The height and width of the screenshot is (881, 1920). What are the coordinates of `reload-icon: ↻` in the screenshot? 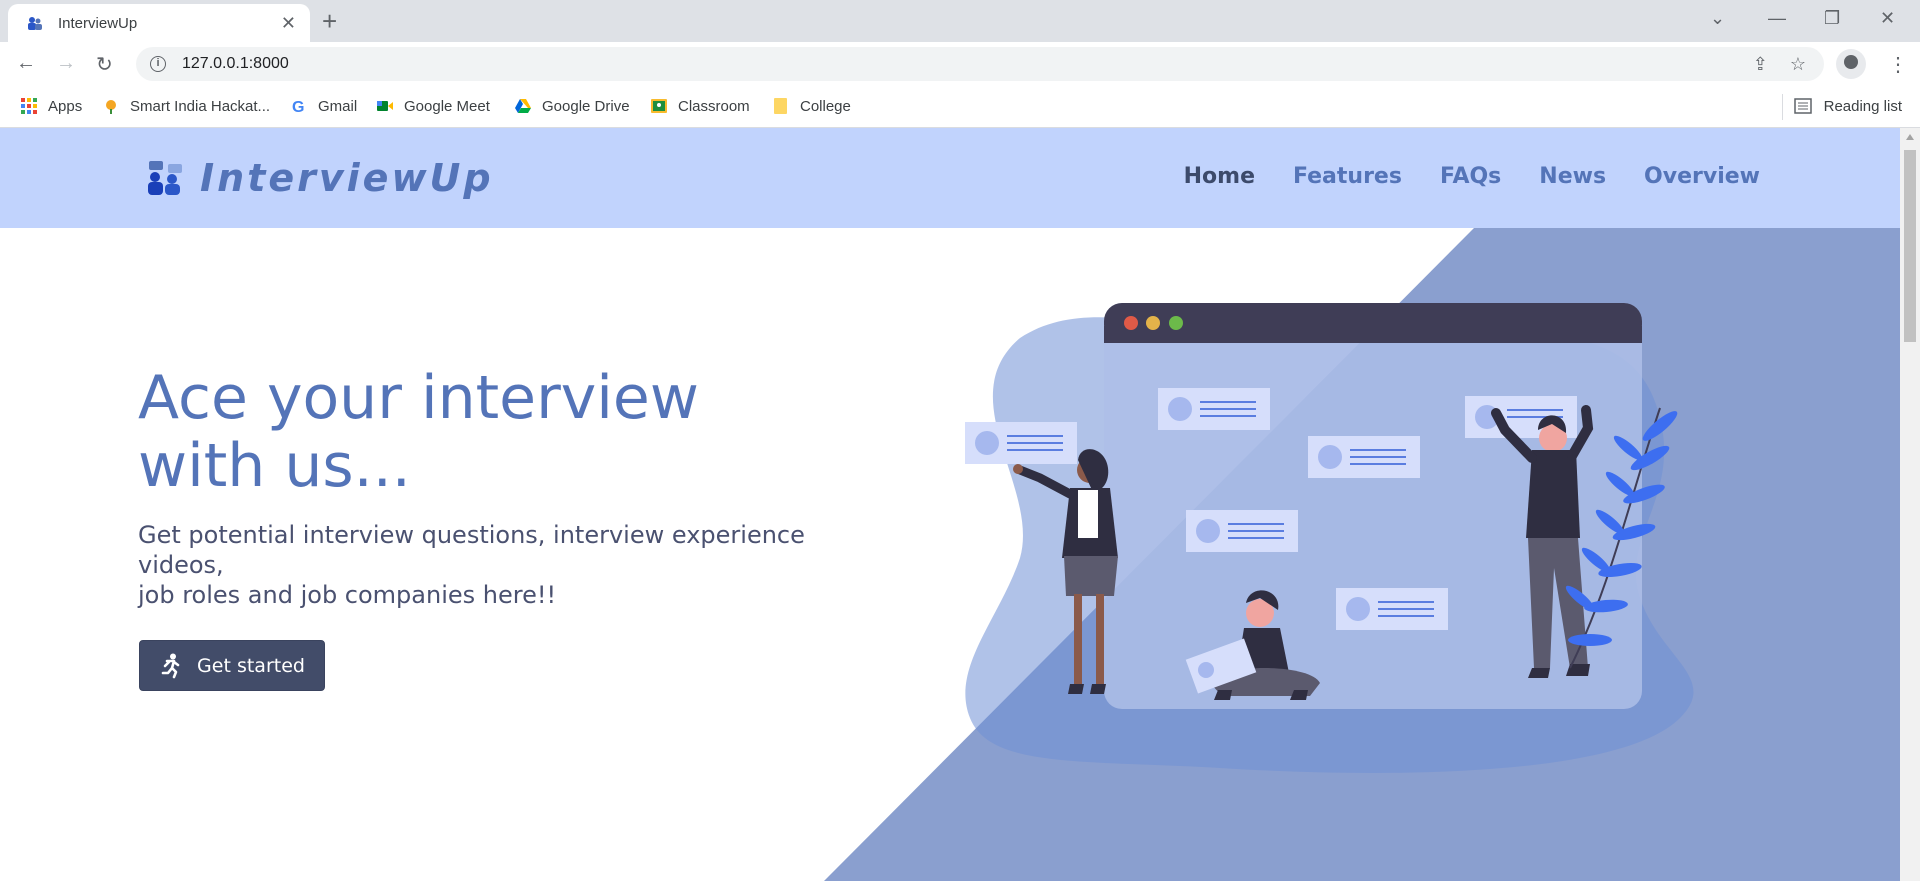 It's located at (104, 64).